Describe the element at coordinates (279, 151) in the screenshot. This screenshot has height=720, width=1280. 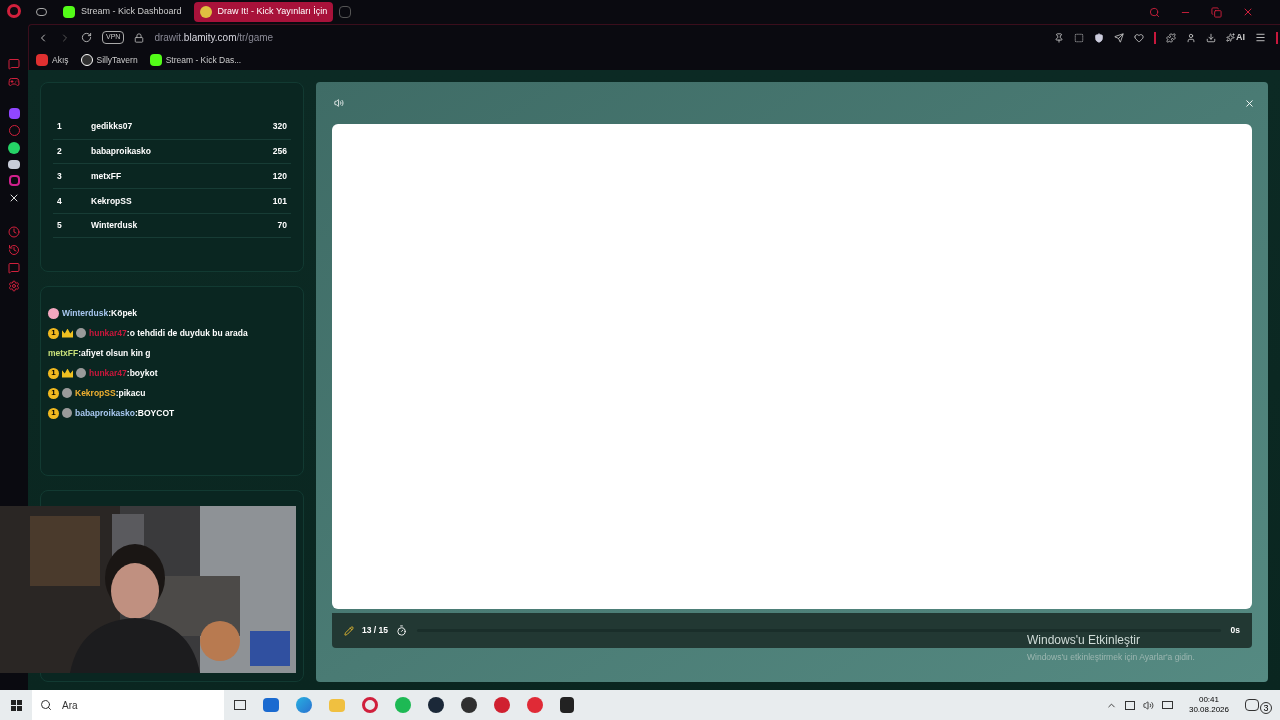
I see `player-score: 256` at that location.